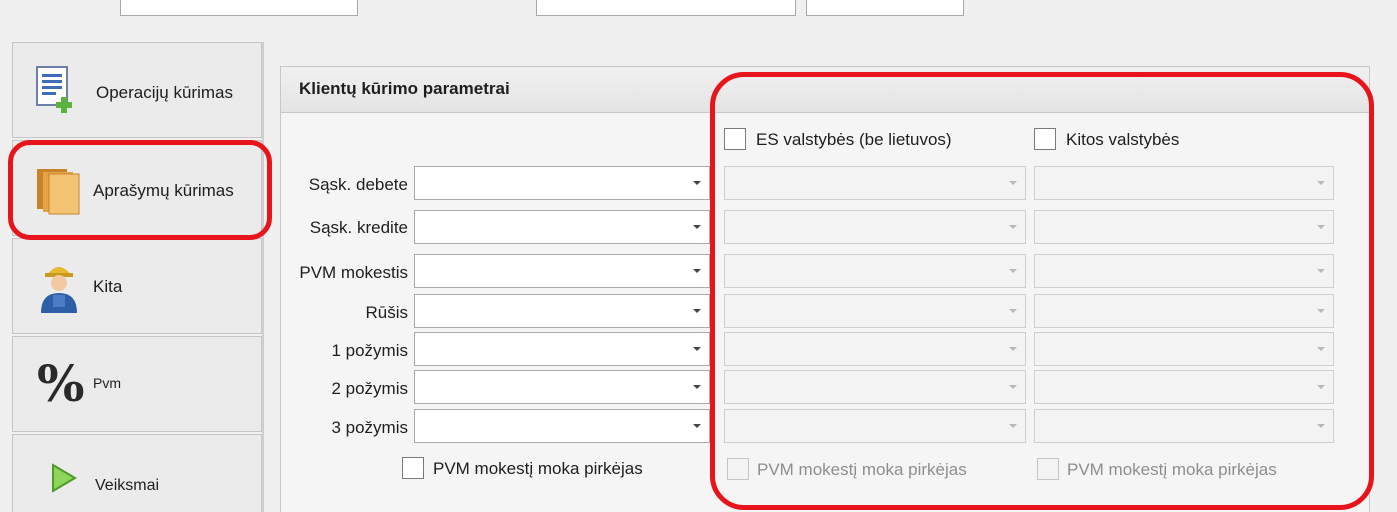 The height and width of the screenshot is (512, 1397). What do you see at coordinates (386, 312) in the screenshot?
I see `row-label-type: Rūšis` at bounding box center [386, 312].